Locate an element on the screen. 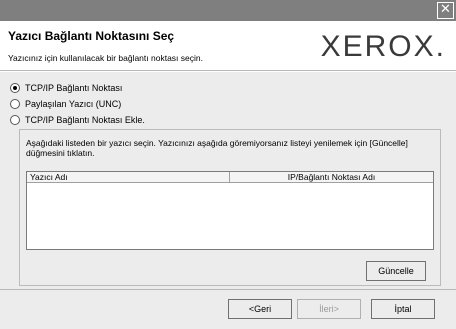 This screenshot has height=329, width=456. option-add-tcpip-port: TCP/IP Bağlantı Noktası Ekle. is located at coordinates (77, 119).